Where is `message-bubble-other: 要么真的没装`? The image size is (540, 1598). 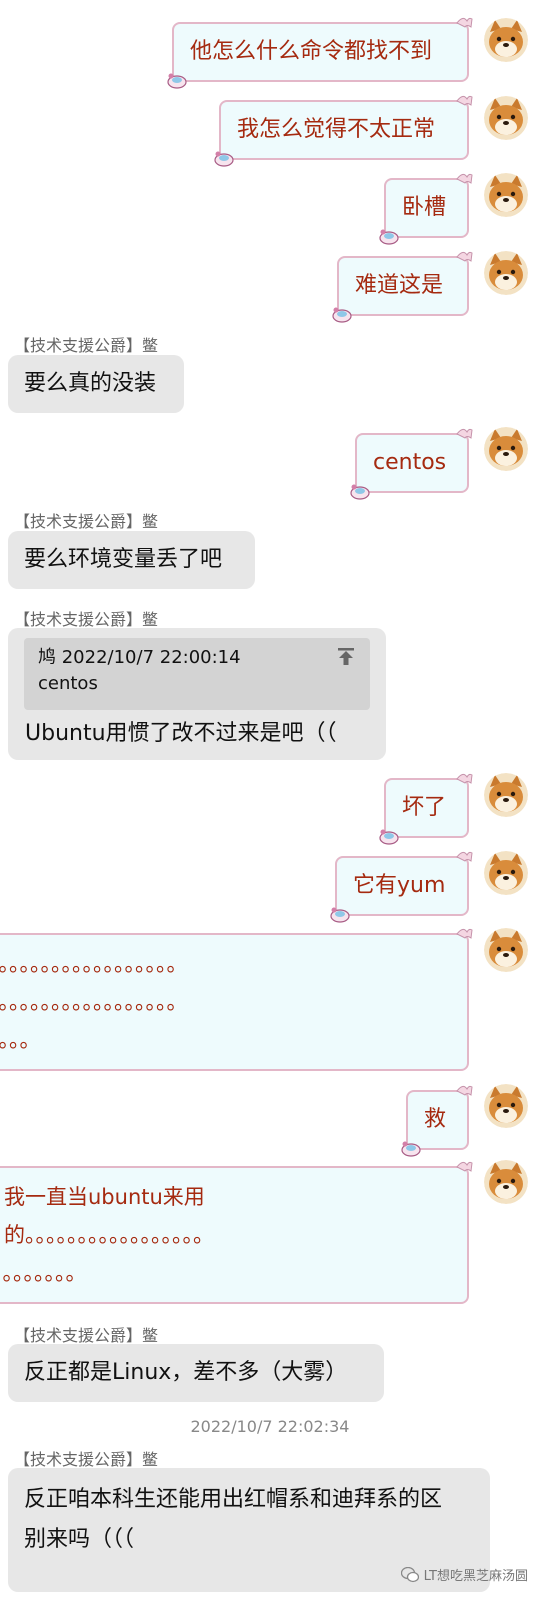
message-bubble-other: 要么真的没装 is located at coordinates (96, 384).